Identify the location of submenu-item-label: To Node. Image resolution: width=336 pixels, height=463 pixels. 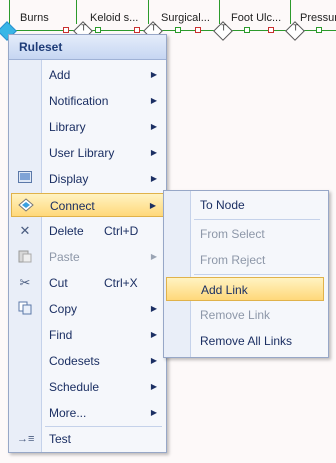
(222, 205).